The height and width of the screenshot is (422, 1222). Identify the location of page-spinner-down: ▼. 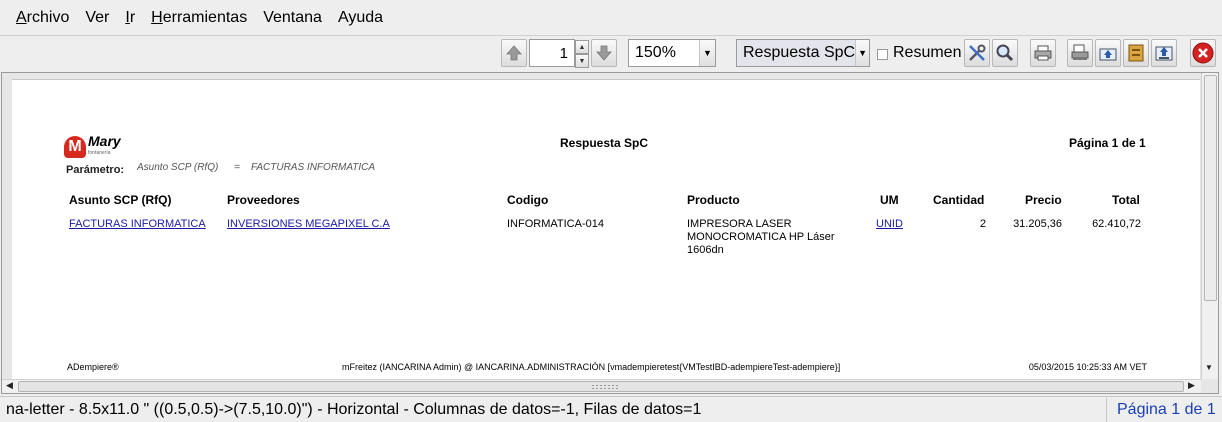
(582, 61).